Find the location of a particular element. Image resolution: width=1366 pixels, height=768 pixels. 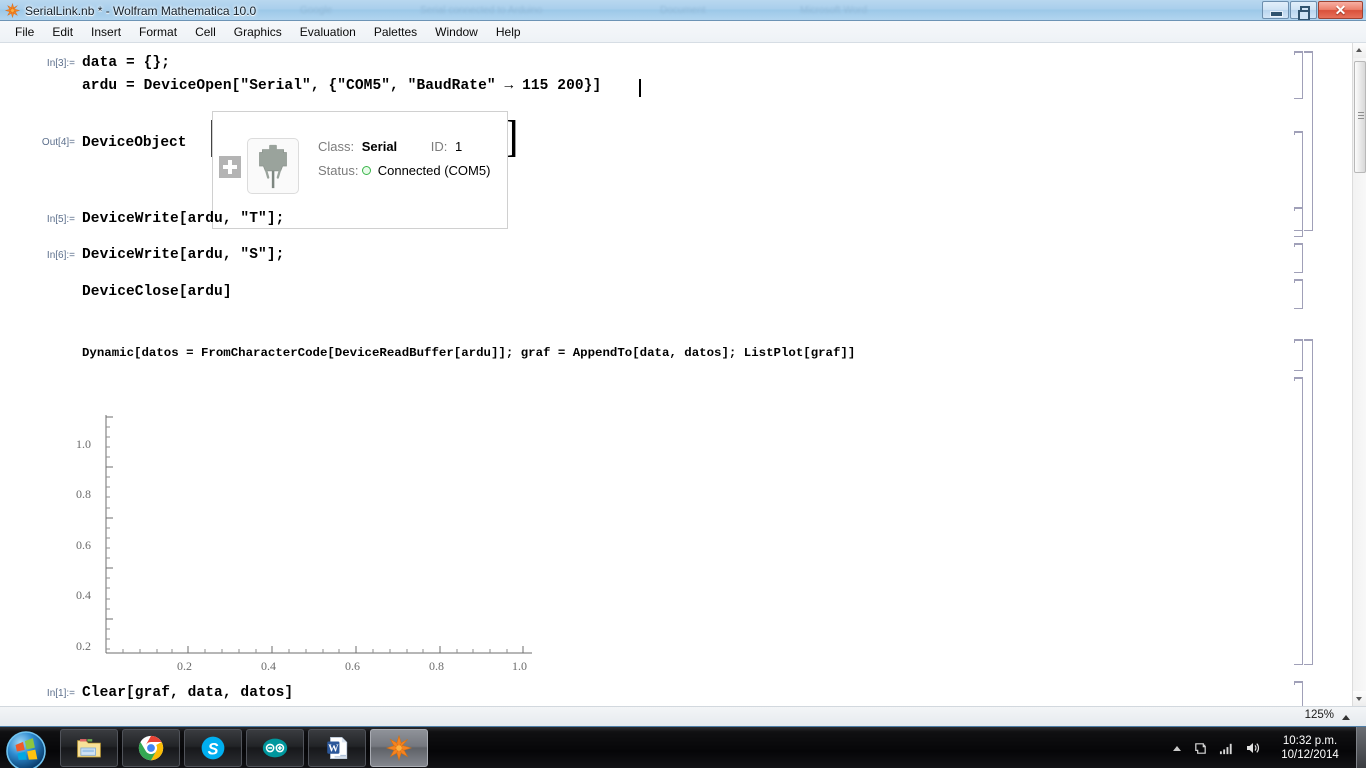

device-class-value: Serial is located at coordinates (379, 146).